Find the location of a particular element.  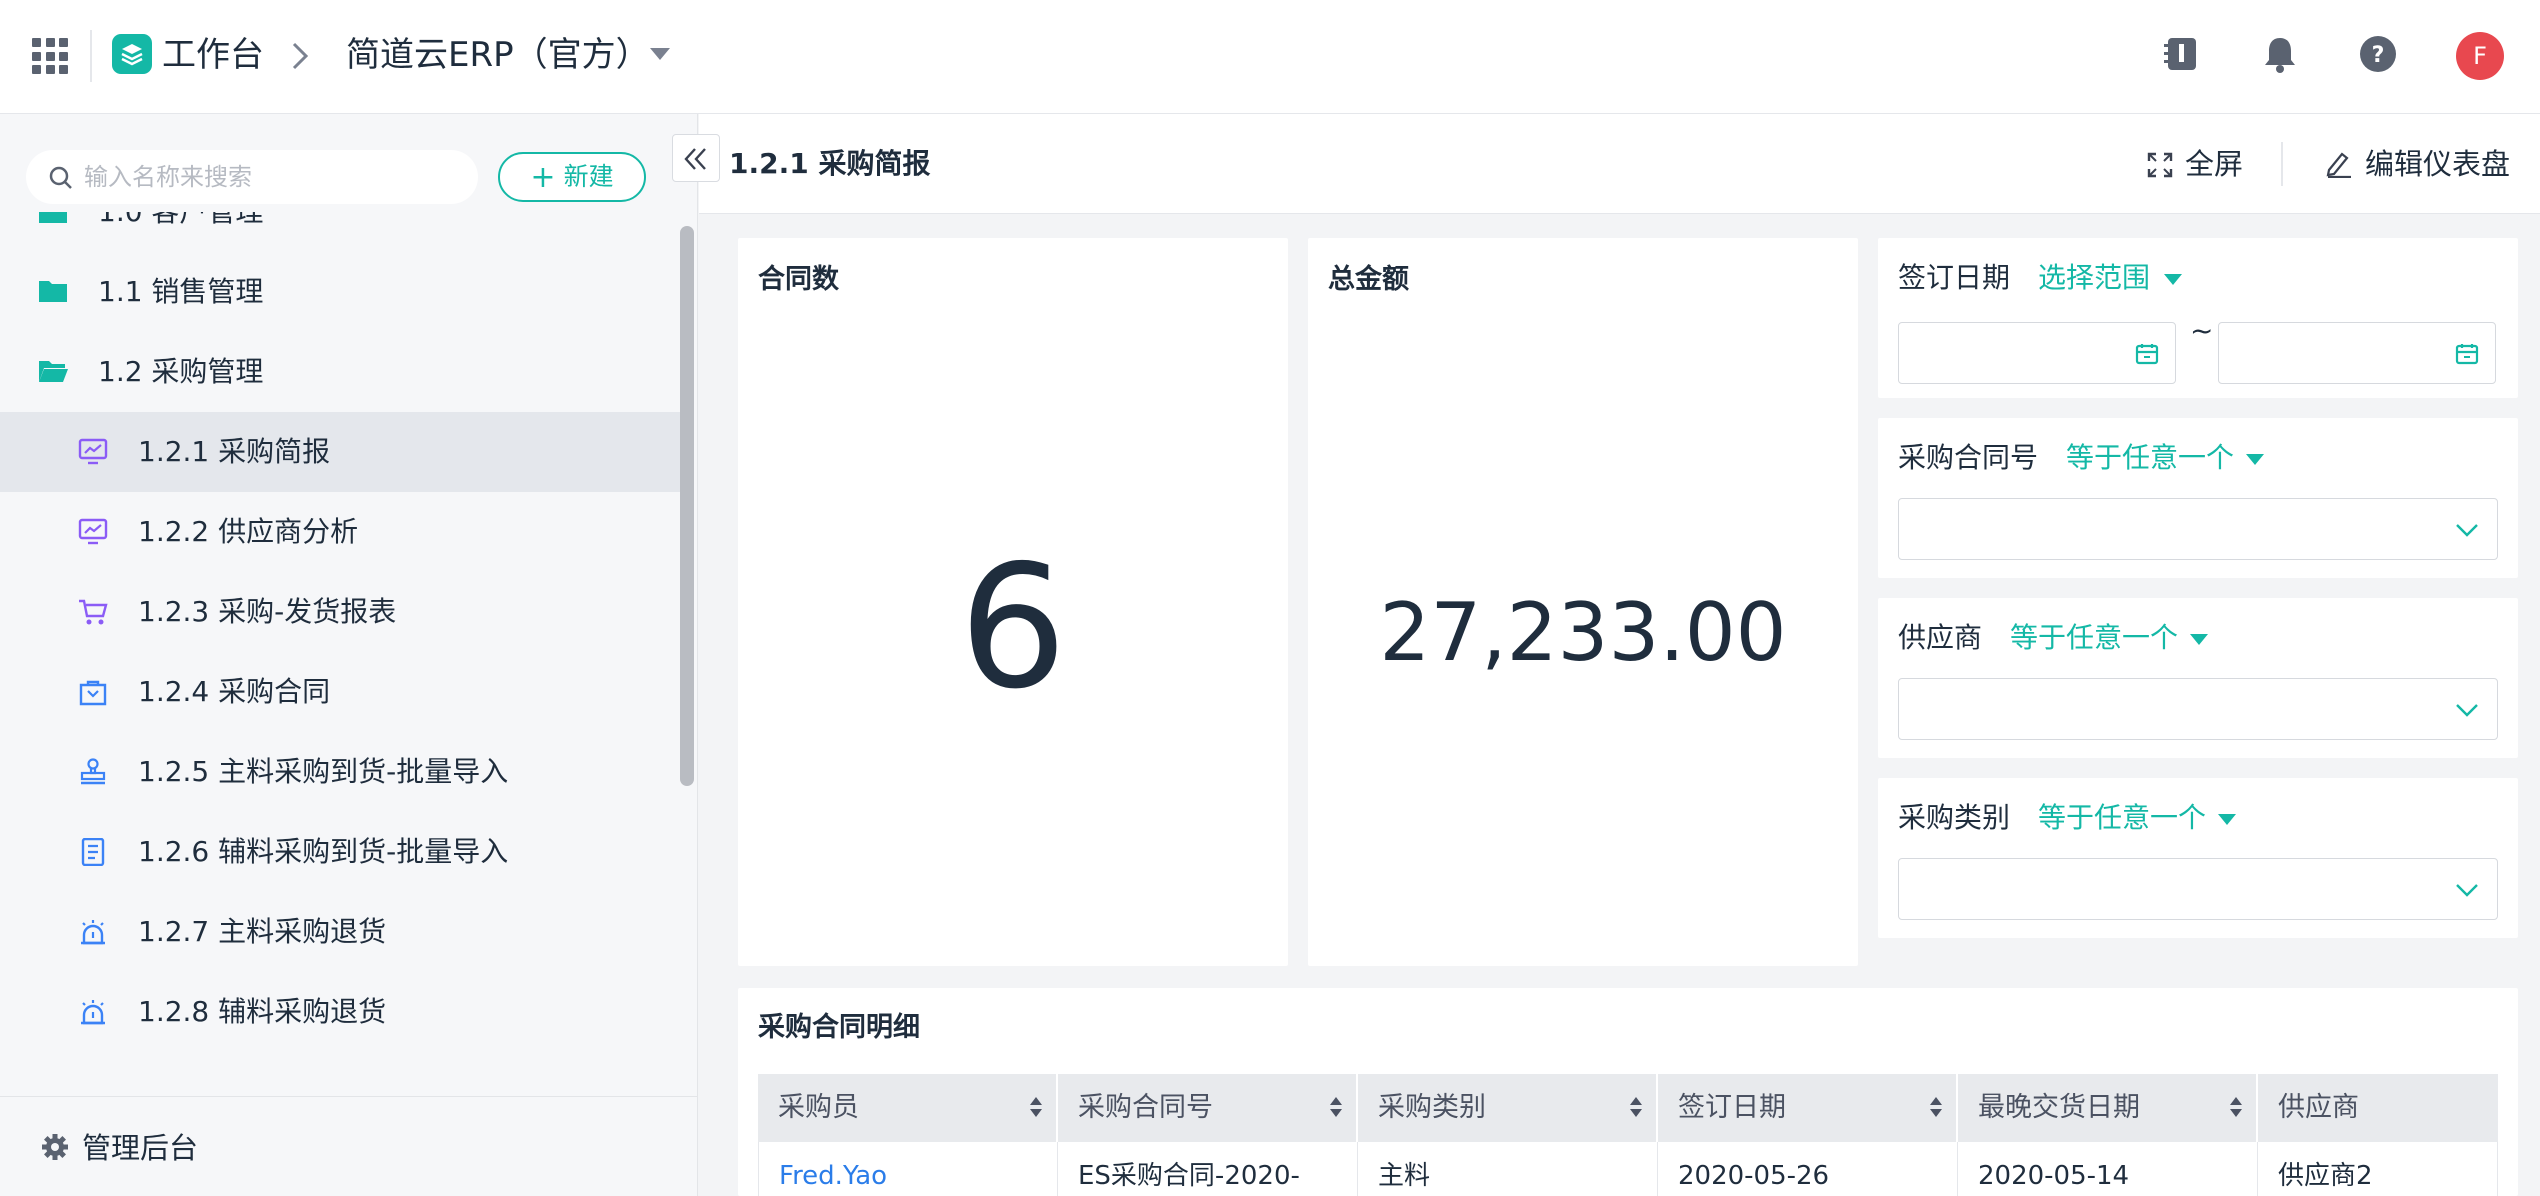

stamp-icon is located at coordinates (93, 771).